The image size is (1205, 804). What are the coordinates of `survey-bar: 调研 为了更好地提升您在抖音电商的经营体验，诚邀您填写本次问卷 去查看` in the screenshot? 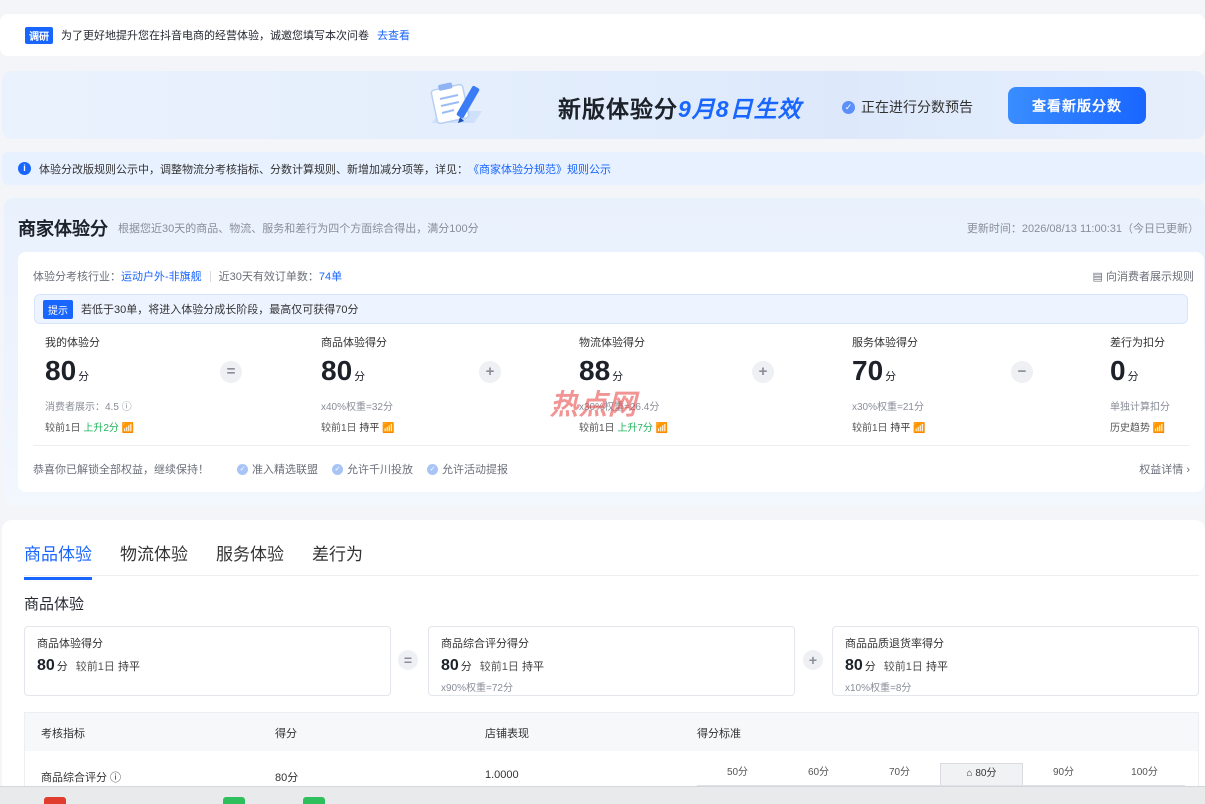 It's located at (602, 35).